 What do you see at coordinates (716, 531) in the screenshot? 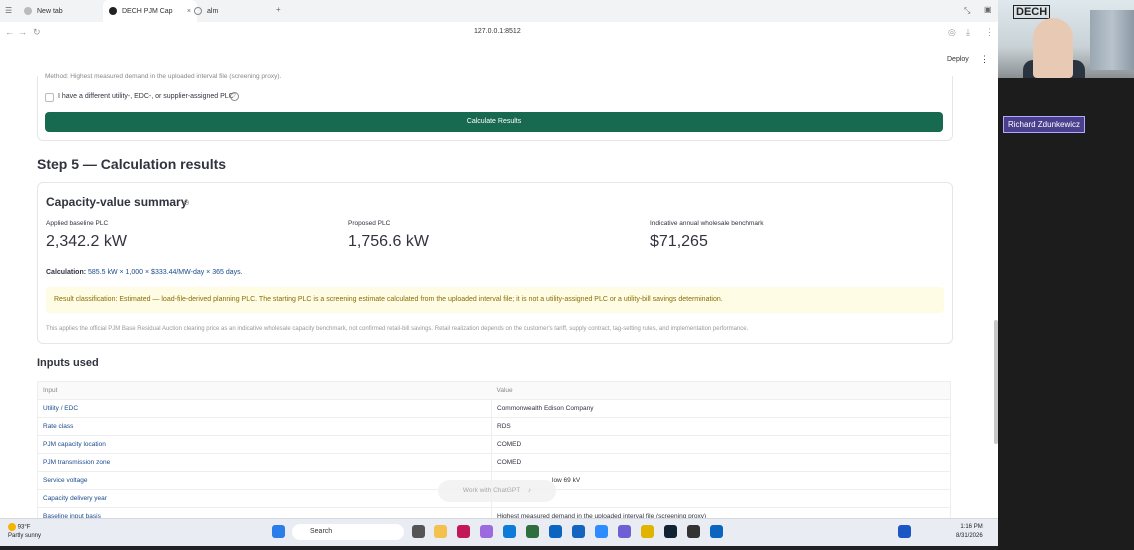
I see `outlook-active-icon` at bounding box center [716, 531].